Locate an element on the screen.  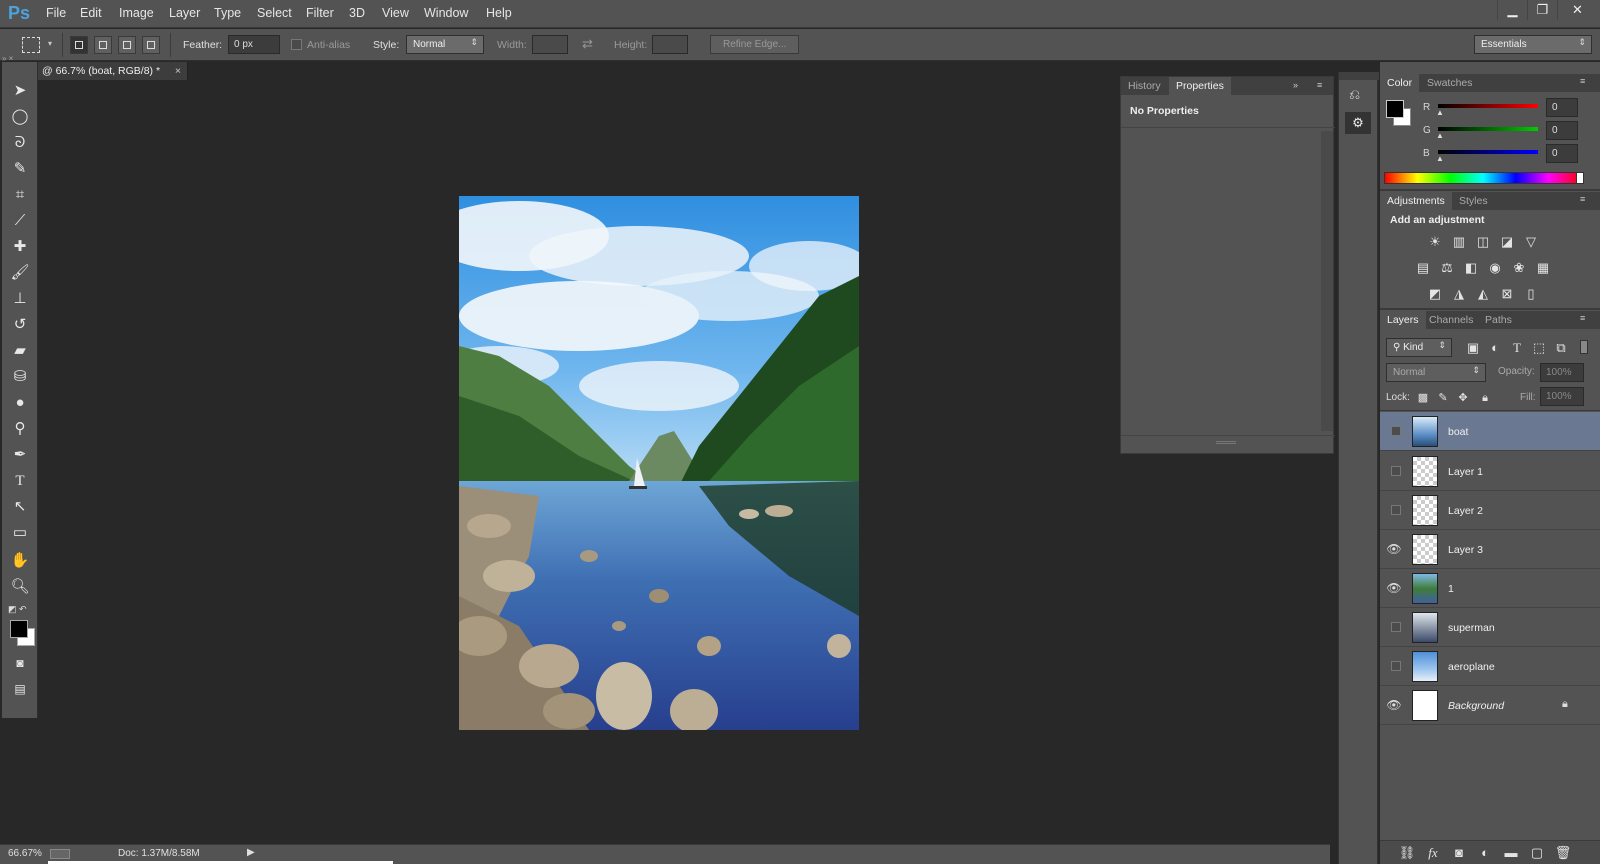
eraser-icon: ▰ is located at coordinates (20, 351).